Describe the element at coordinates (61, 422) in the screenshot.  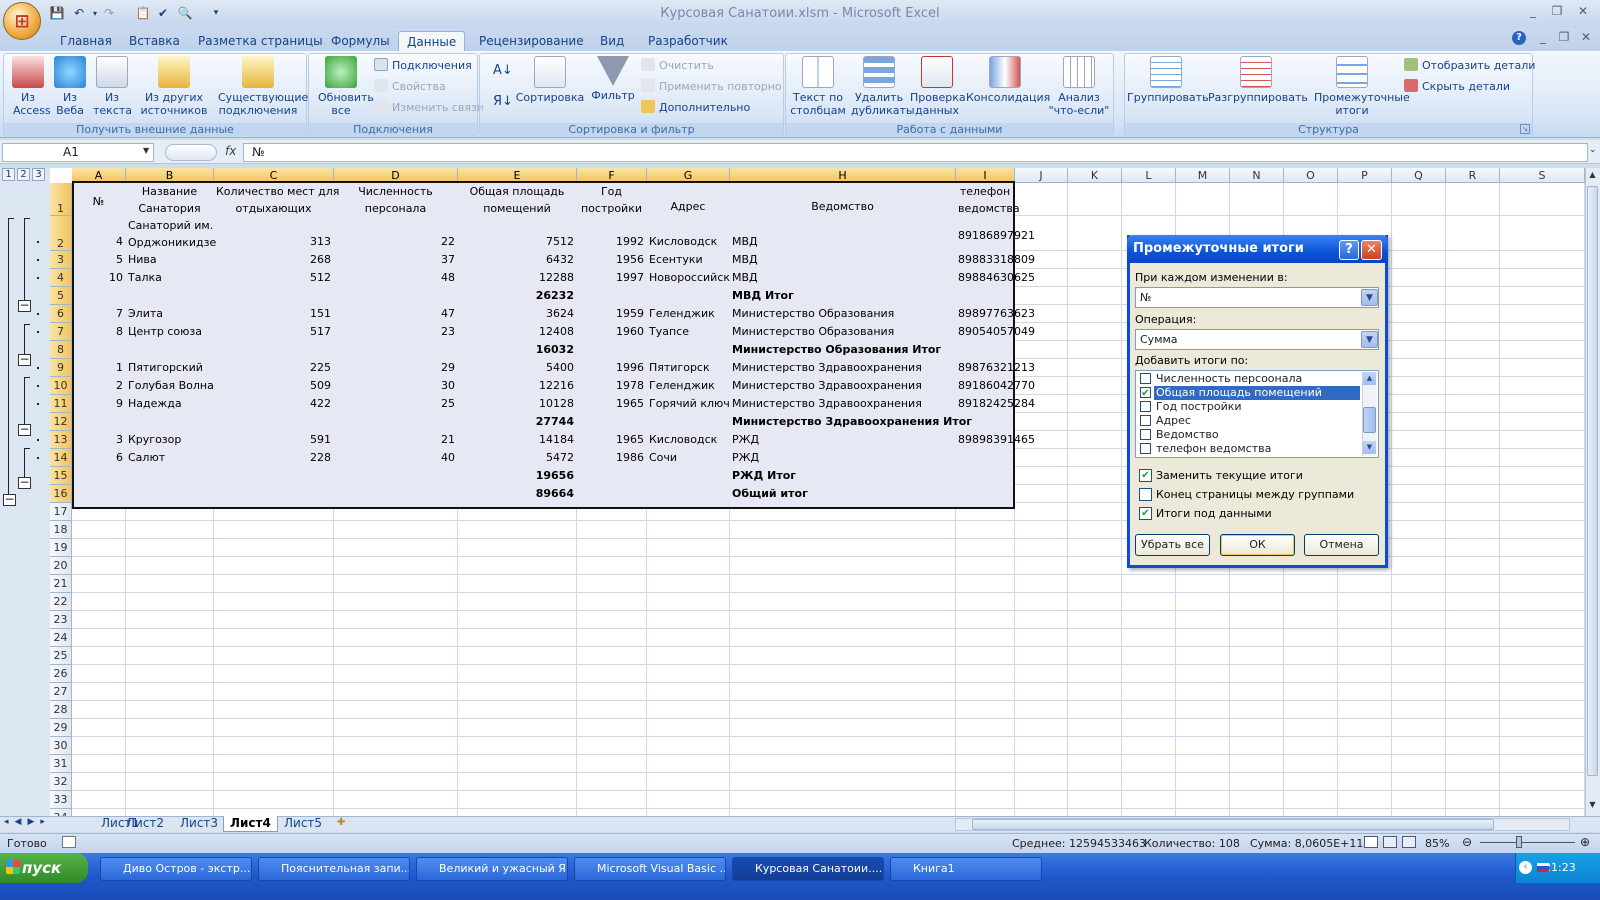
I see `row-header: 12` at that location.